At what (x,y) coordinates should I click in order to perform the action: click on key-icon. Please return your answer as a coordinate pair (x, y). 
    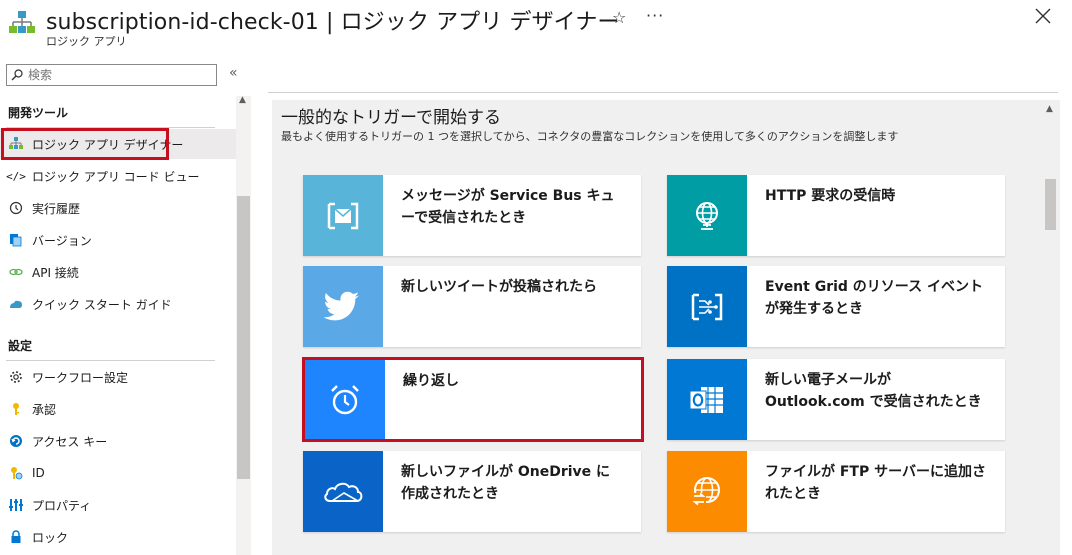
    Looking at the image, I should click on (16, 409).